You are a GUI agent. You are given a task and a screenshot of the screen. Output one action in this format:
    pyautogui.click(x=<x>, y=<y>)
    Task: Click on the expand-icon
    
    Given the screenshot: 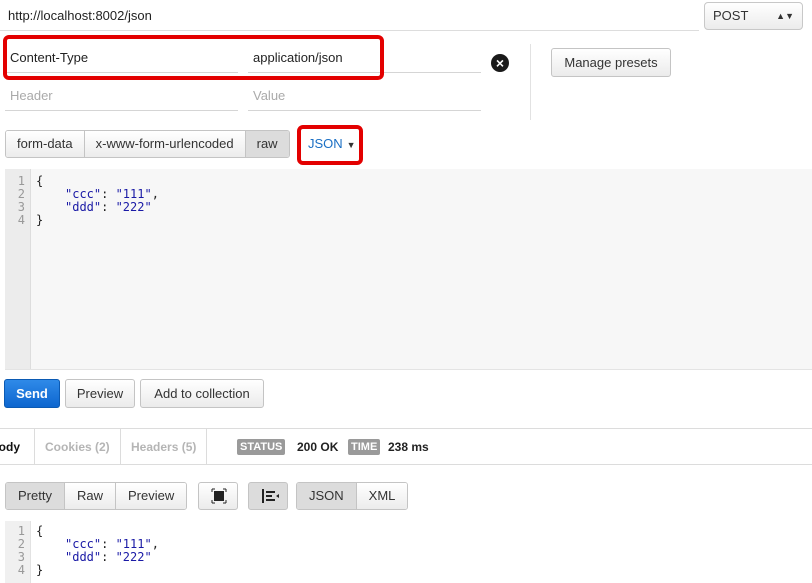 What is the action you would take?
    pyautogui.click(x=219, y=496)
    